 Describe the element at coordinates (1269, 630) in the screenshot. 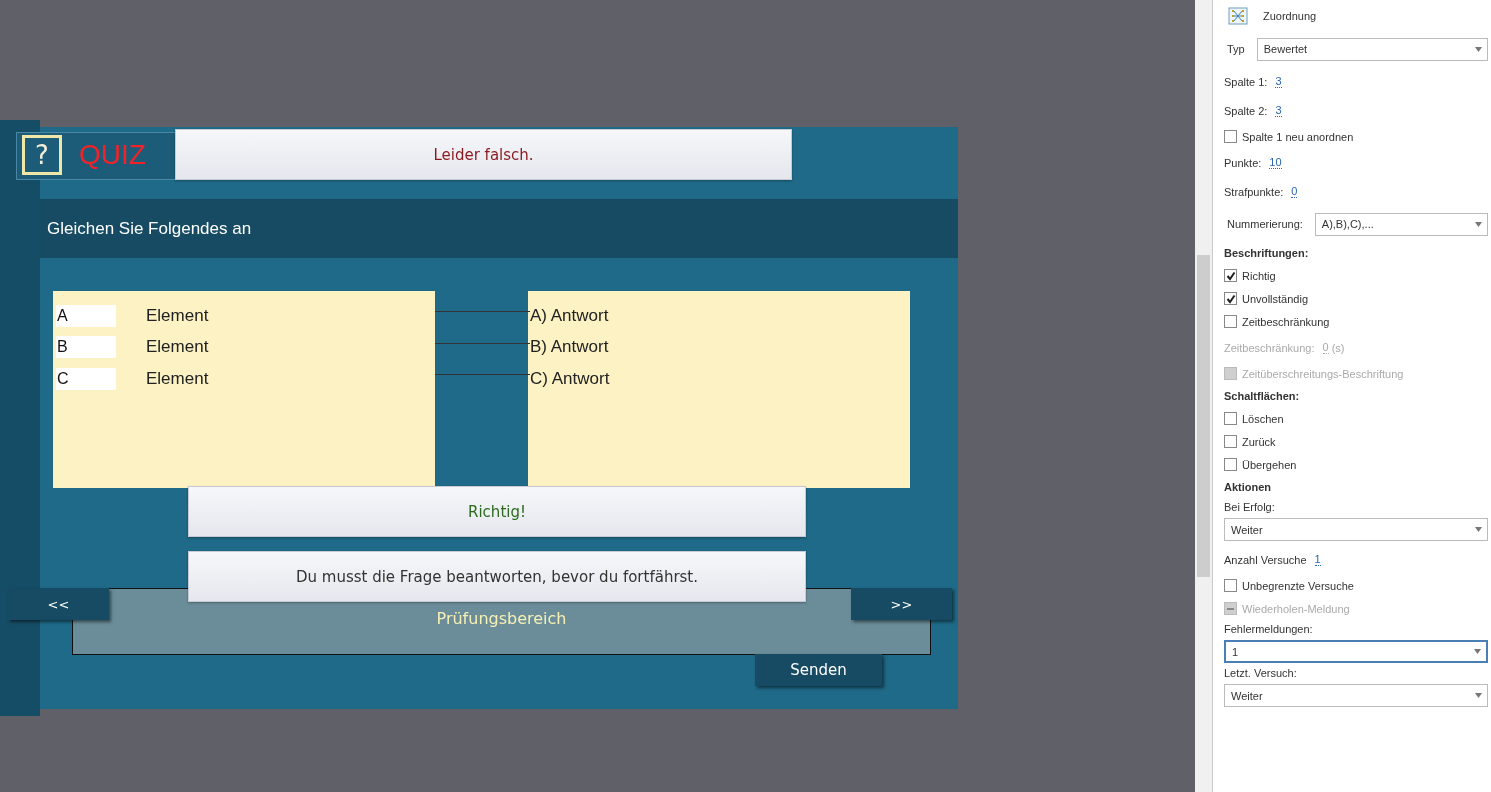

I see `field-label: Fehlermeldungen:` at that location.